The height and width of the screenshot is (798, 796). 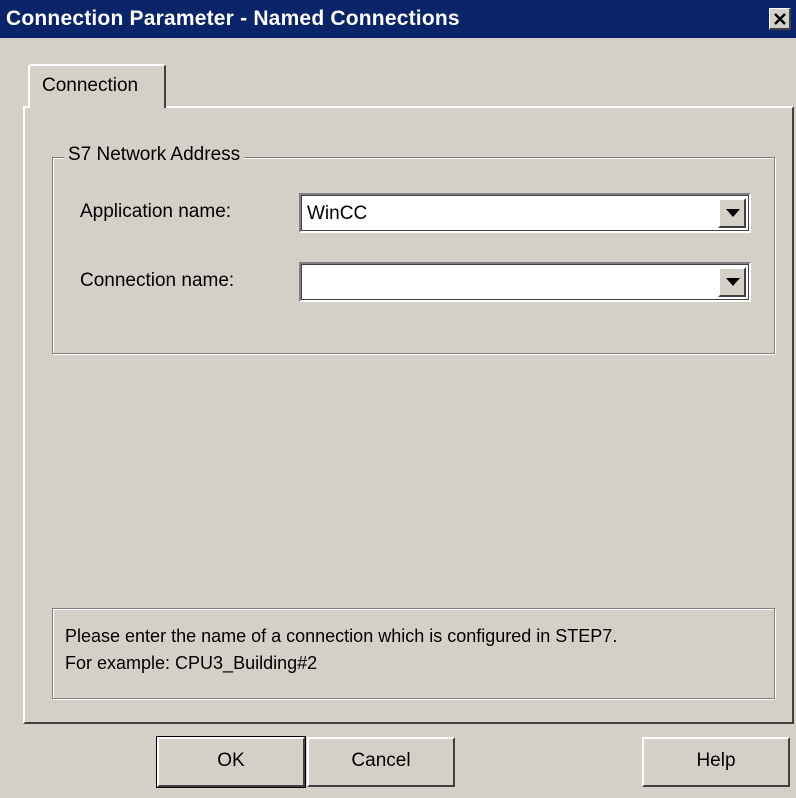 I want to click on tab-label: Connection, so click(x=90, y=85).